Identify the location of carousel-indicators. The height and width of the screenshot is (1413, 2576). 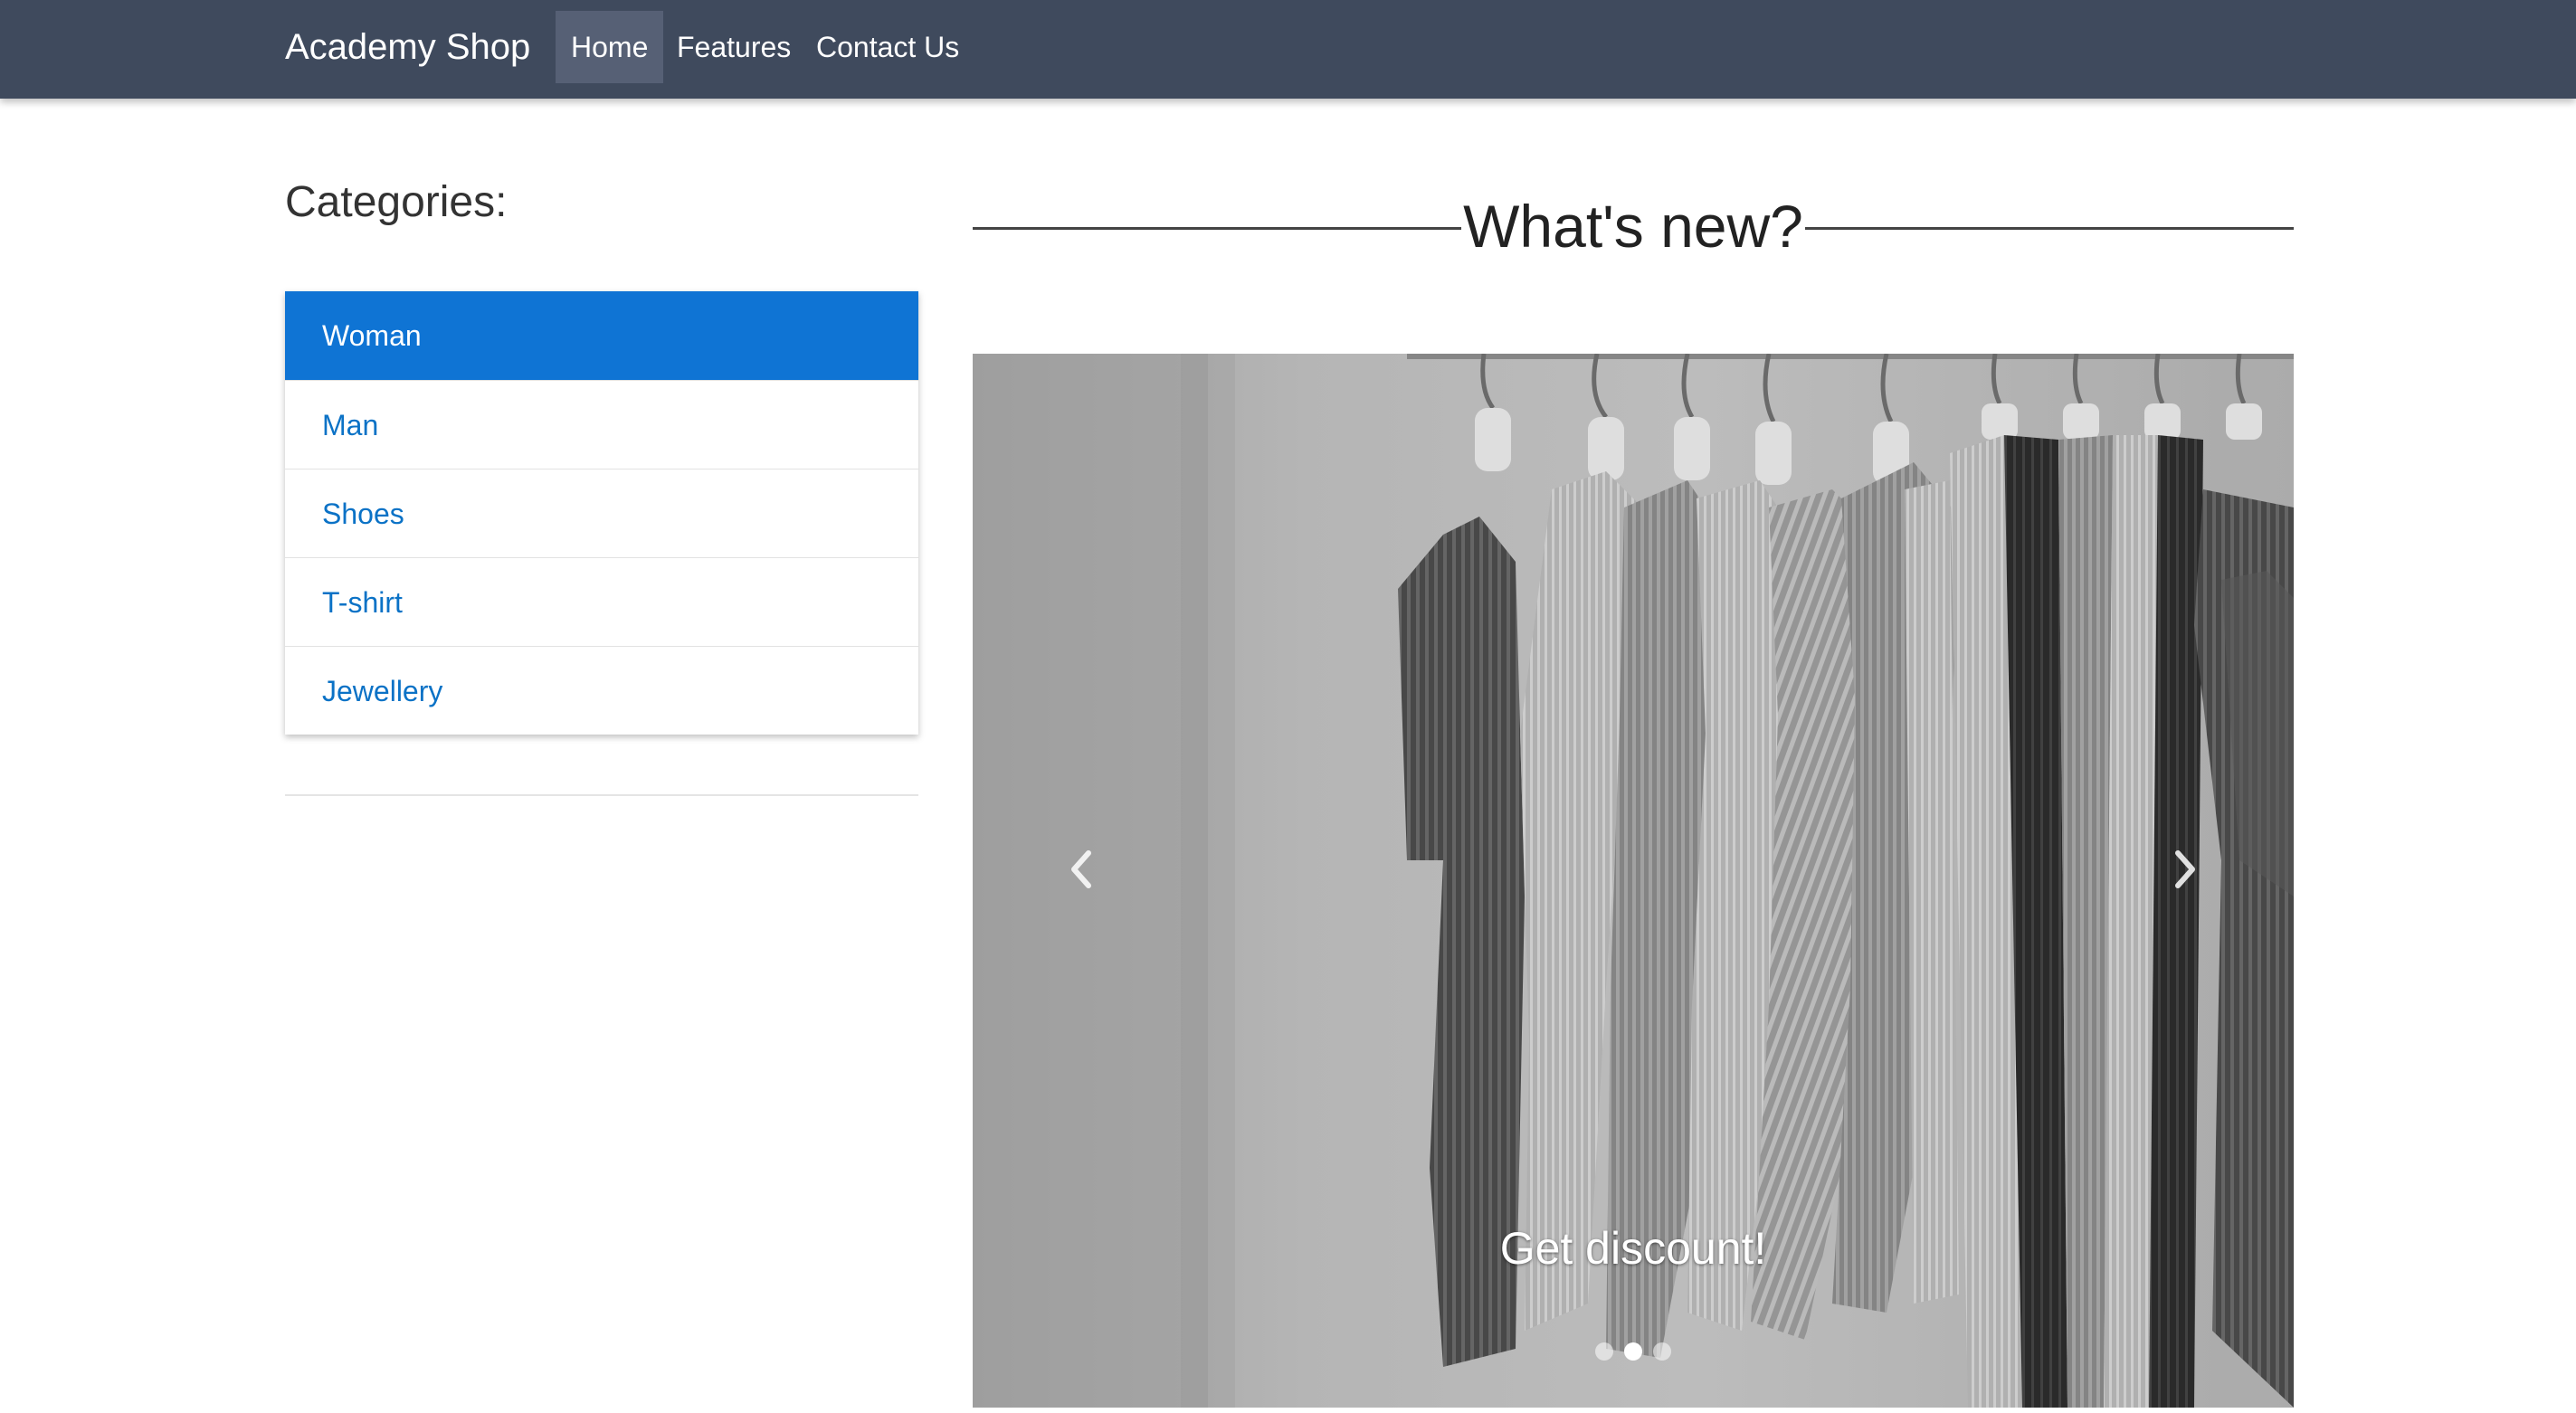
(1634, 1351).